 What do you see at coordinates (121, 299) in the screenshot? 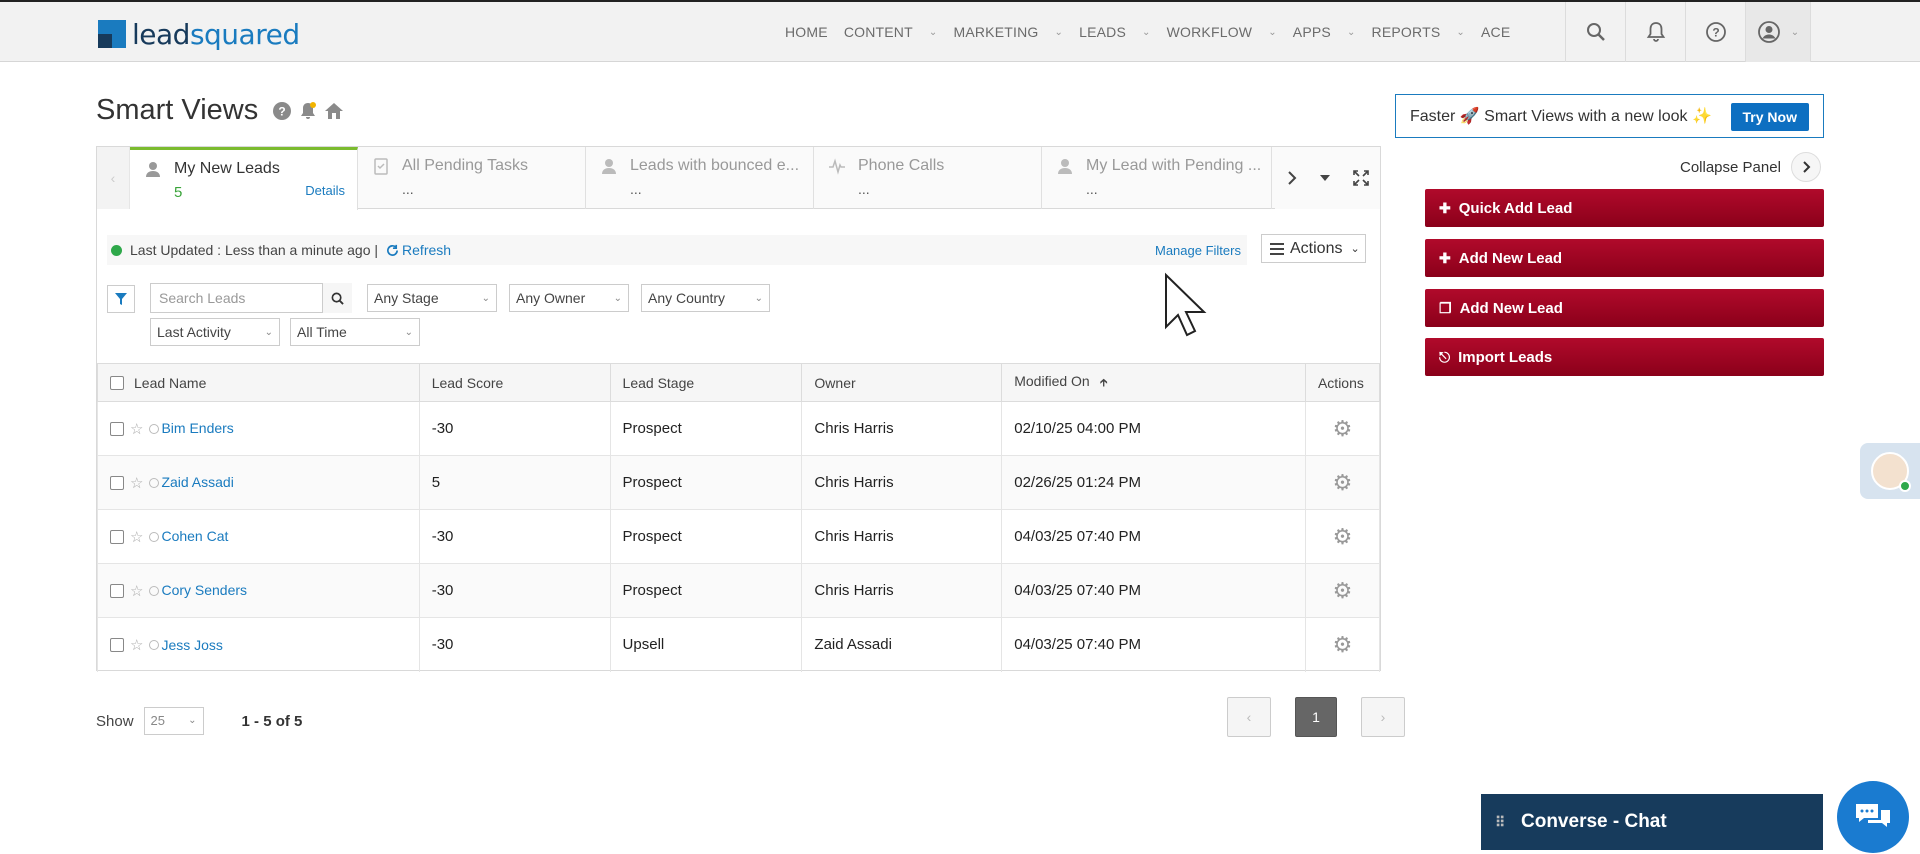
I see `filter-button` at bounding box center [121, 299].